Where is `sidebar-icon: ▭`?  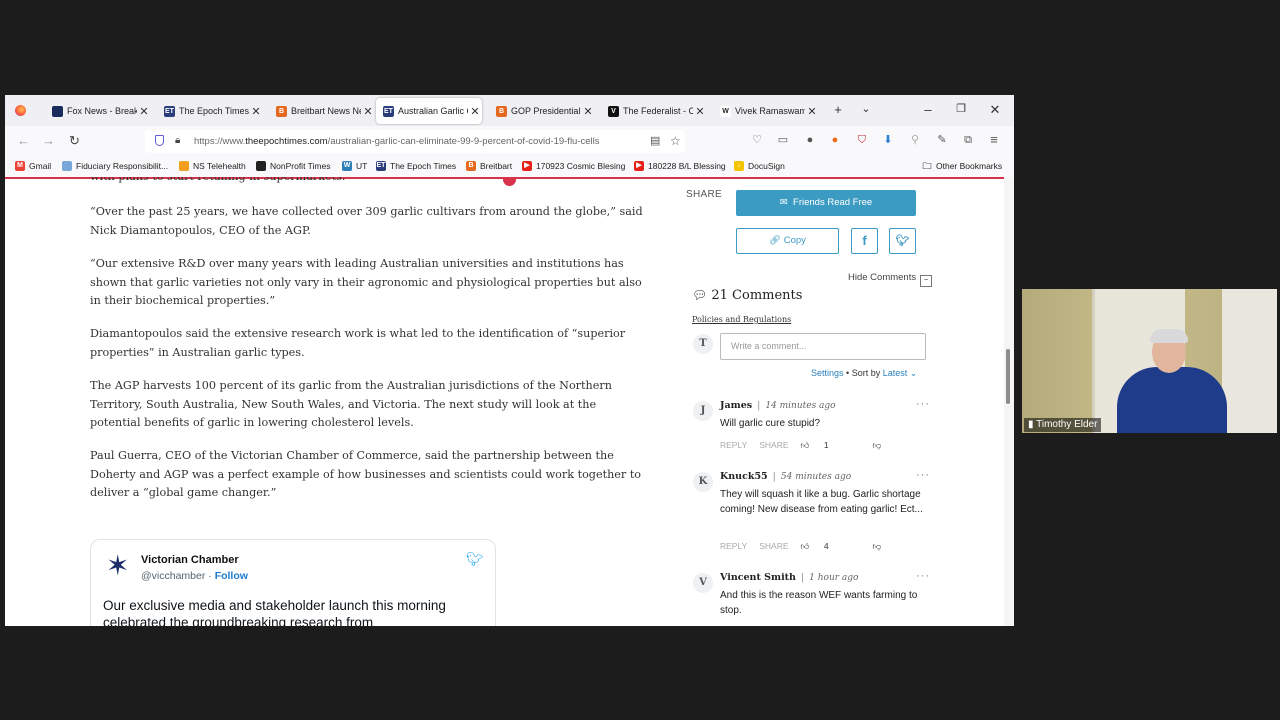
sidebar-icon: ▭ is located at coordinates (783, 140).